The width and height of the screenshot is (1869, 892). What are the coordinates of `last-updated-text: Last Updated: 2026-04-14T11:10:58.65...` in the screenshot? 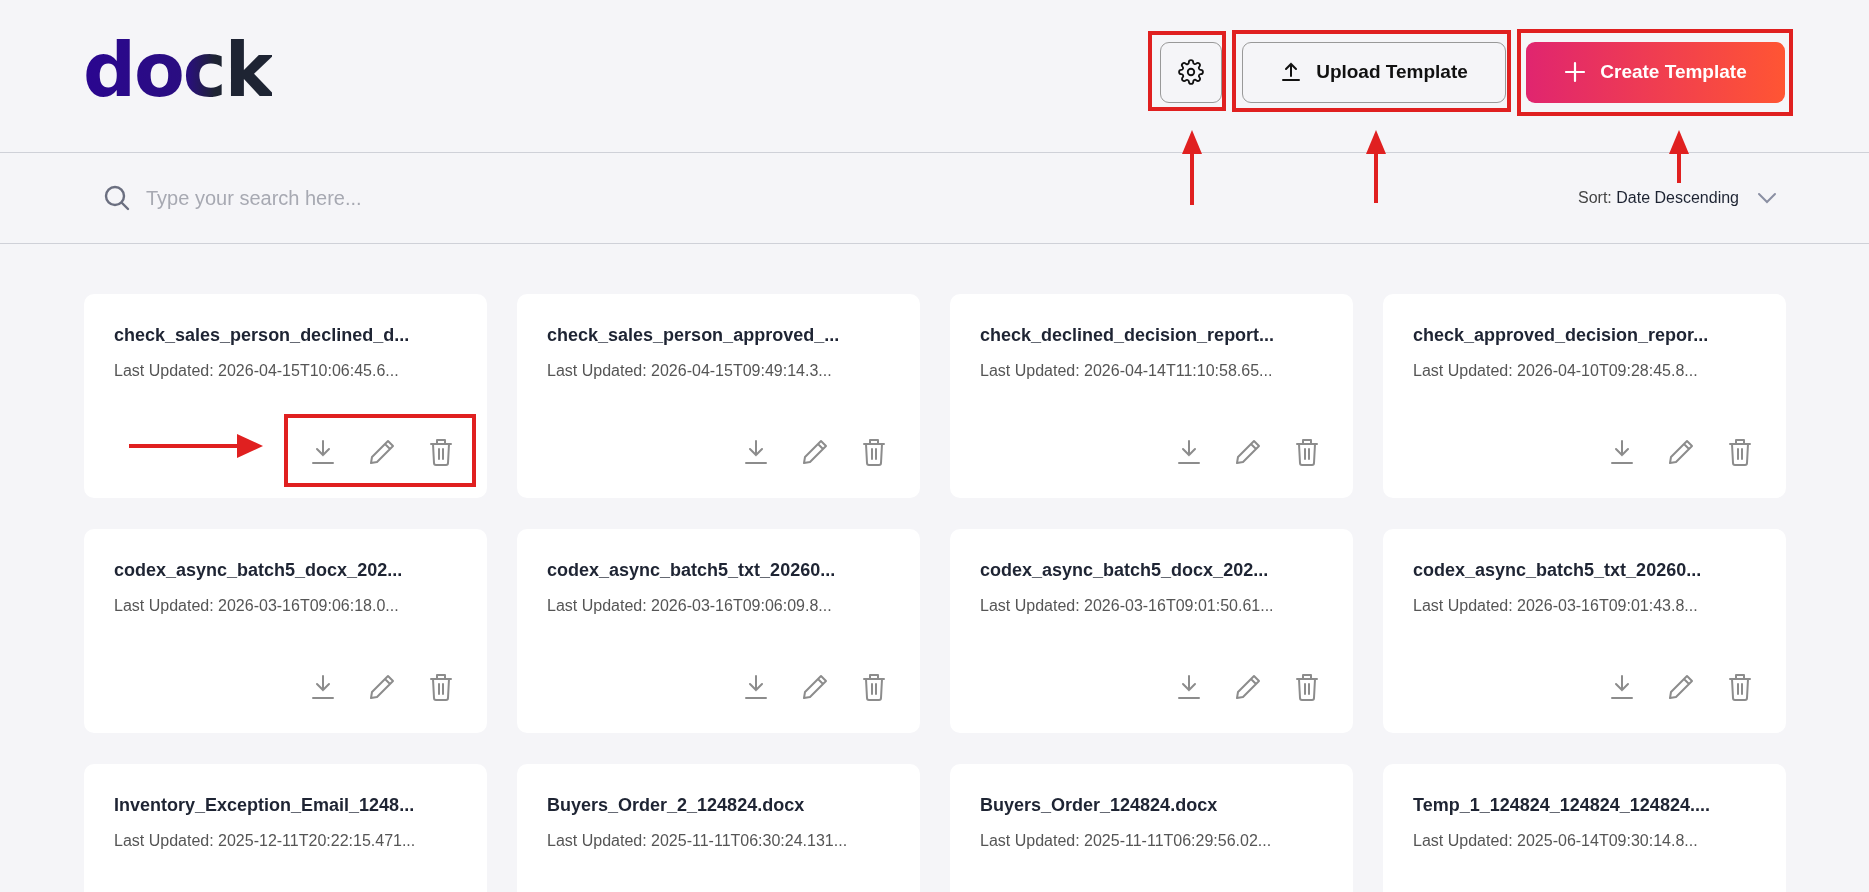 It's located at (1127, 371).